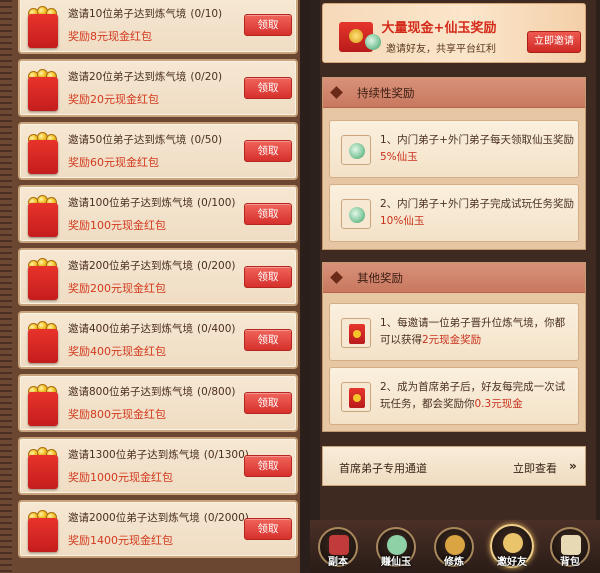 The height and width of the screenshot is (573, 600). What do you see at coordinates (477, 212) in the screenshot?
I see `reward-text: 2、内门弟子+外门弟子完成试玩任务奖励10%仙玉` at bounding box center [477, 212].